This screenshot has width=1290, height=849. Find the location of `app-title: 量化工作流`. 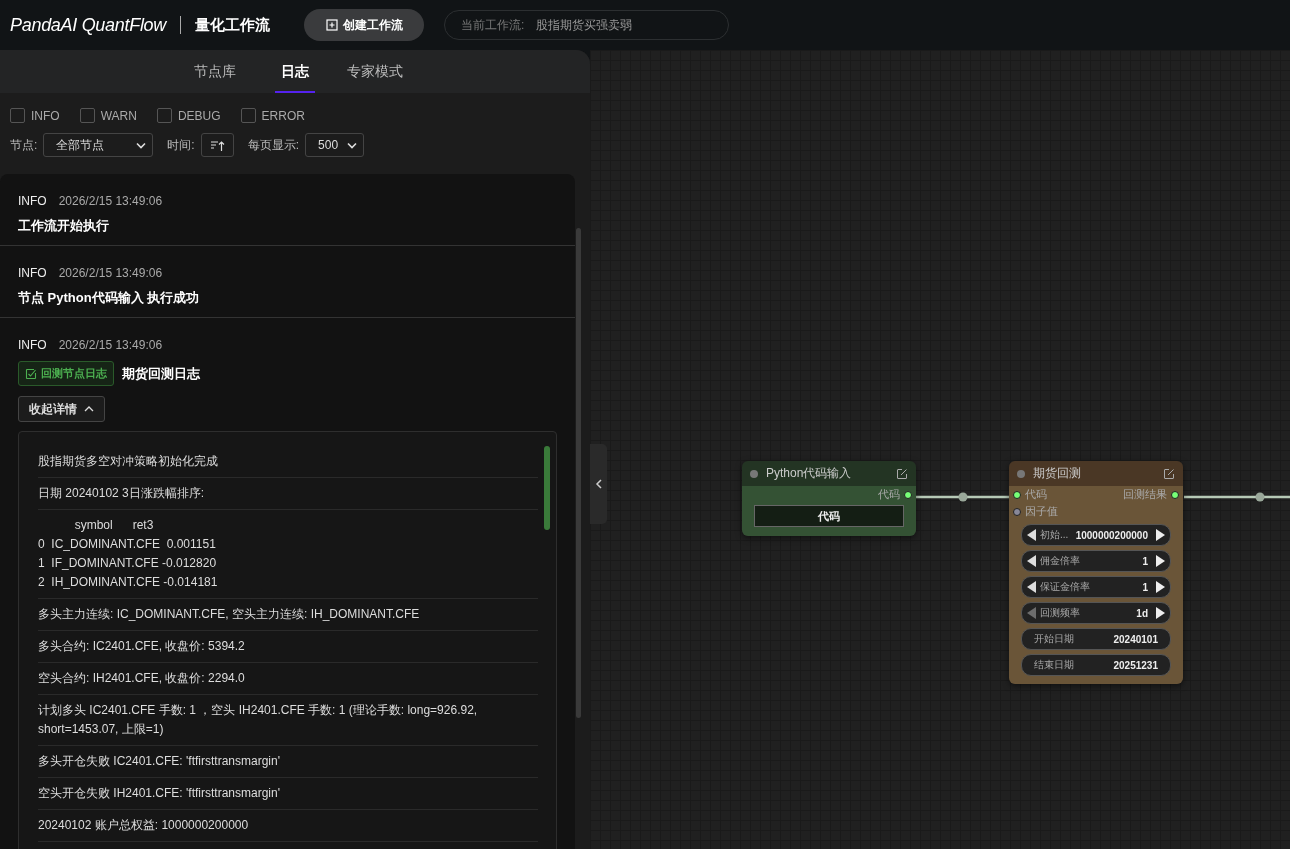

app-title: 量化工作流 is located at coordinates (232, 25).